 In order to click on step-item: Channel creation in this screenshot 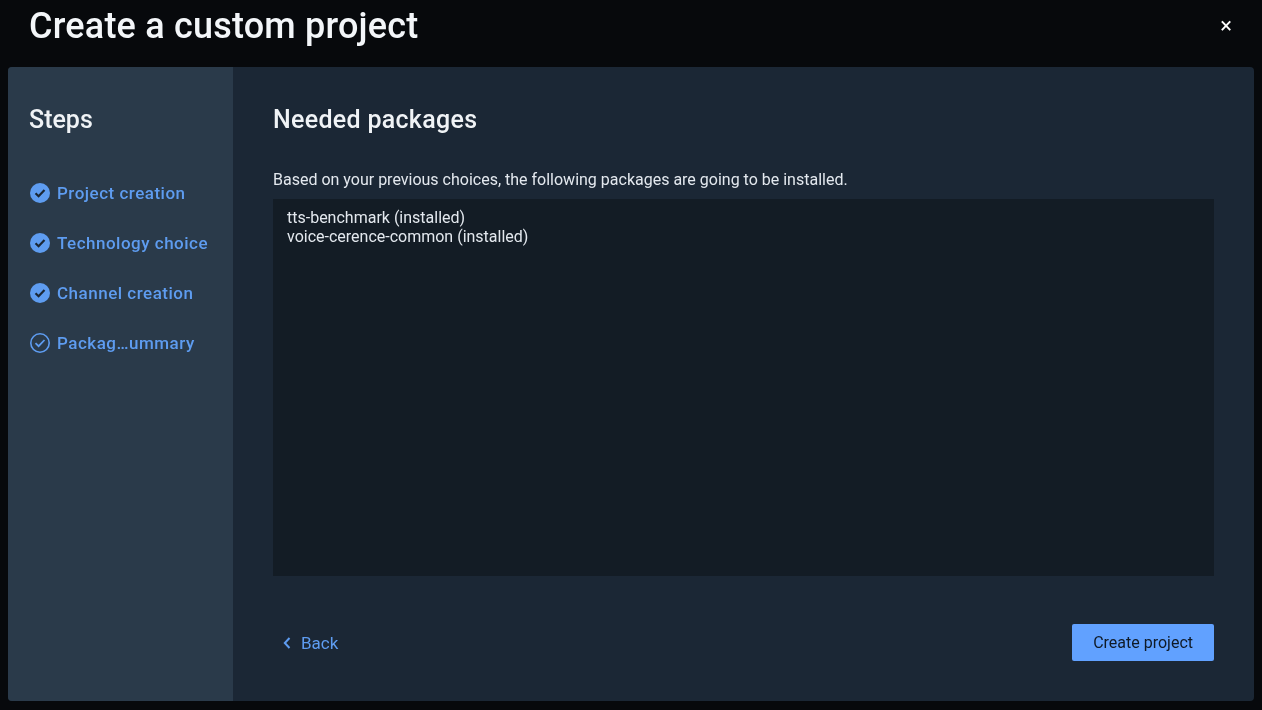, I will do `click(131, 303)`.